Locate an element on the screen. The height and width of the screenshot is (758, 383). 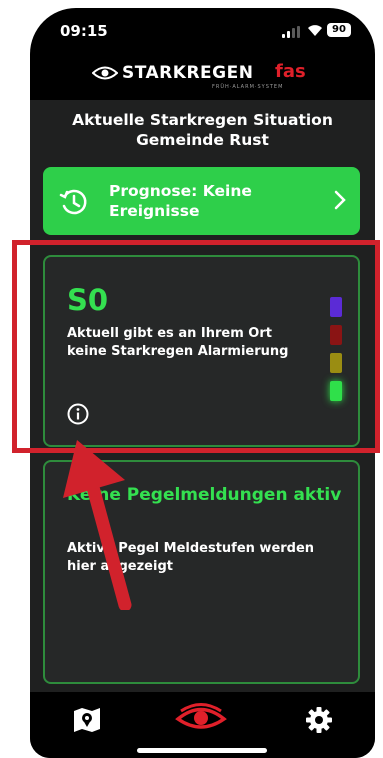
brand-tagline: FRÜH·ALARM·SYSTEM is located at coordinates (248, 87).